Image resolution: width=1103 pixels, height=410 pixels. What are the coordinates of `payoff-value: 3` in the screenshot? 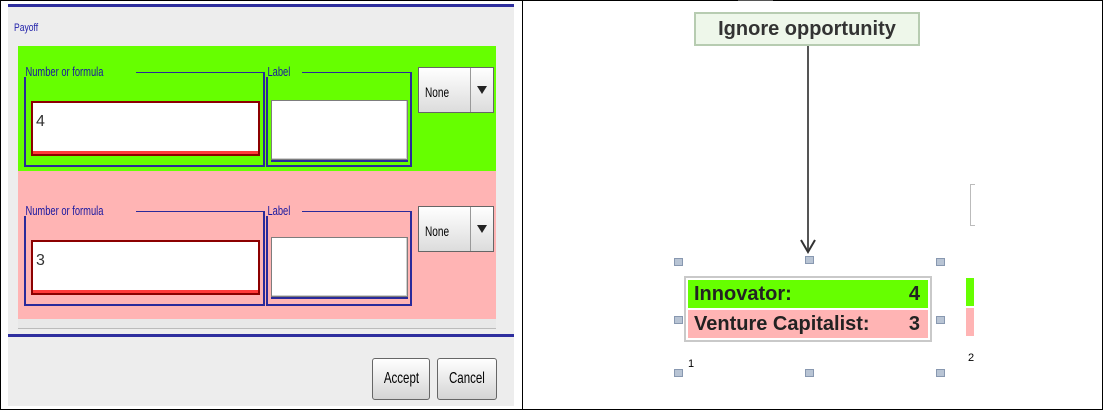 It's located at (914, 324).